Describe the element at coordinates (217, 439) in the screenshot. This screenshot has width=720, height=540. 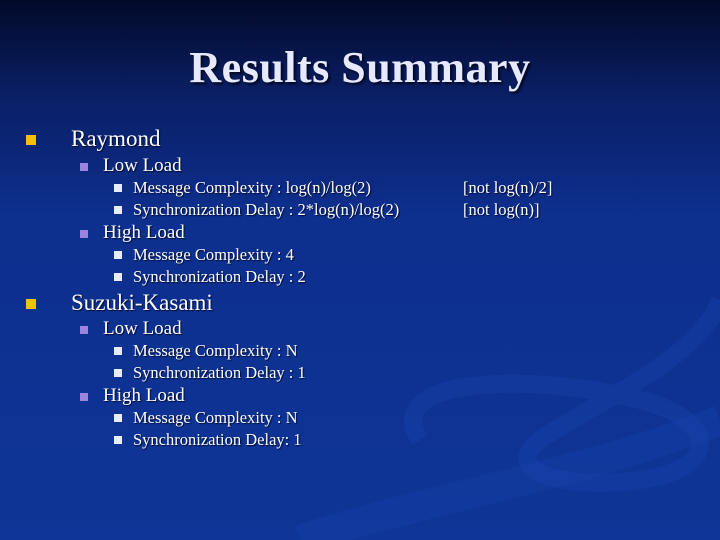
I see `bullet-label: Synchronization Delay: 1` at that location.